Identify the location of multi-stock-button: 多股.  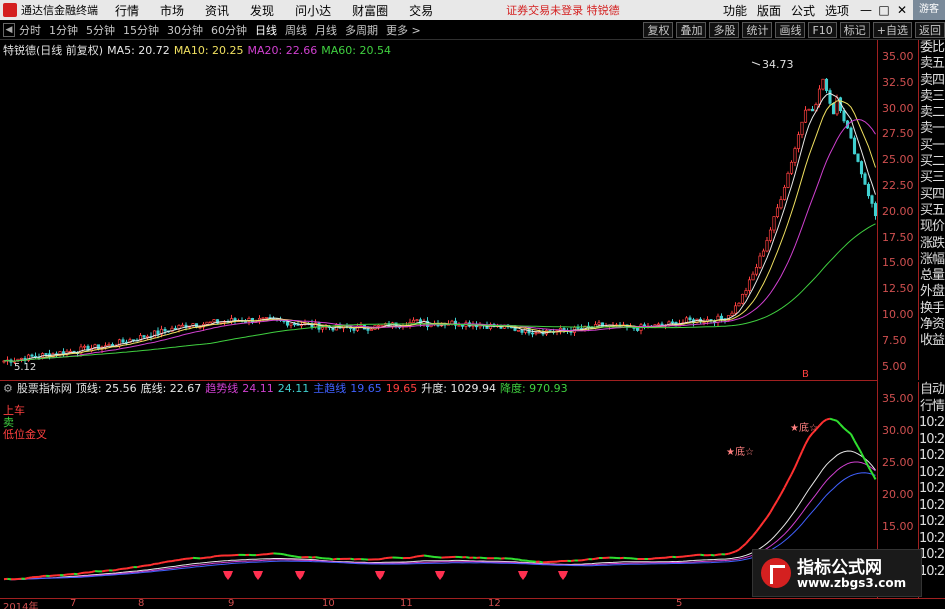
(724, 30).